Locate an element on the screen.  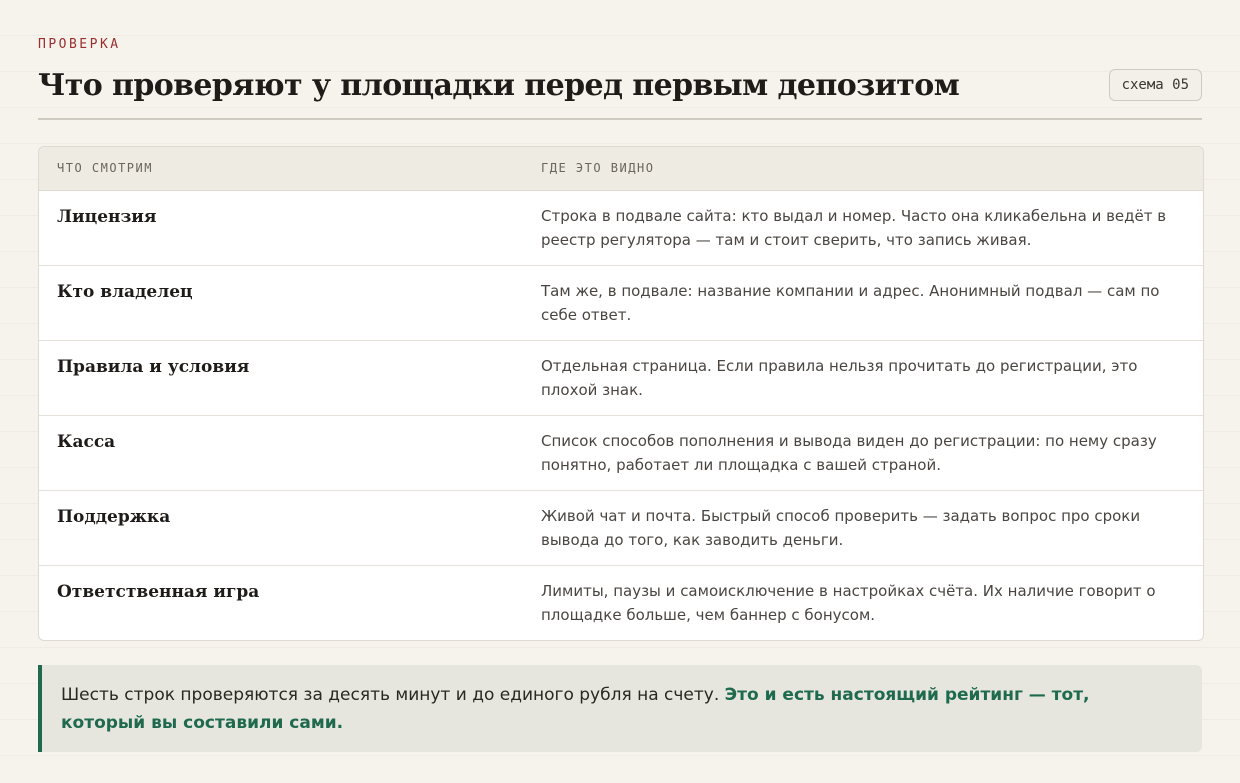
section-eyebrow: ПРОВЕРКА is located at coordinates (79, 44).